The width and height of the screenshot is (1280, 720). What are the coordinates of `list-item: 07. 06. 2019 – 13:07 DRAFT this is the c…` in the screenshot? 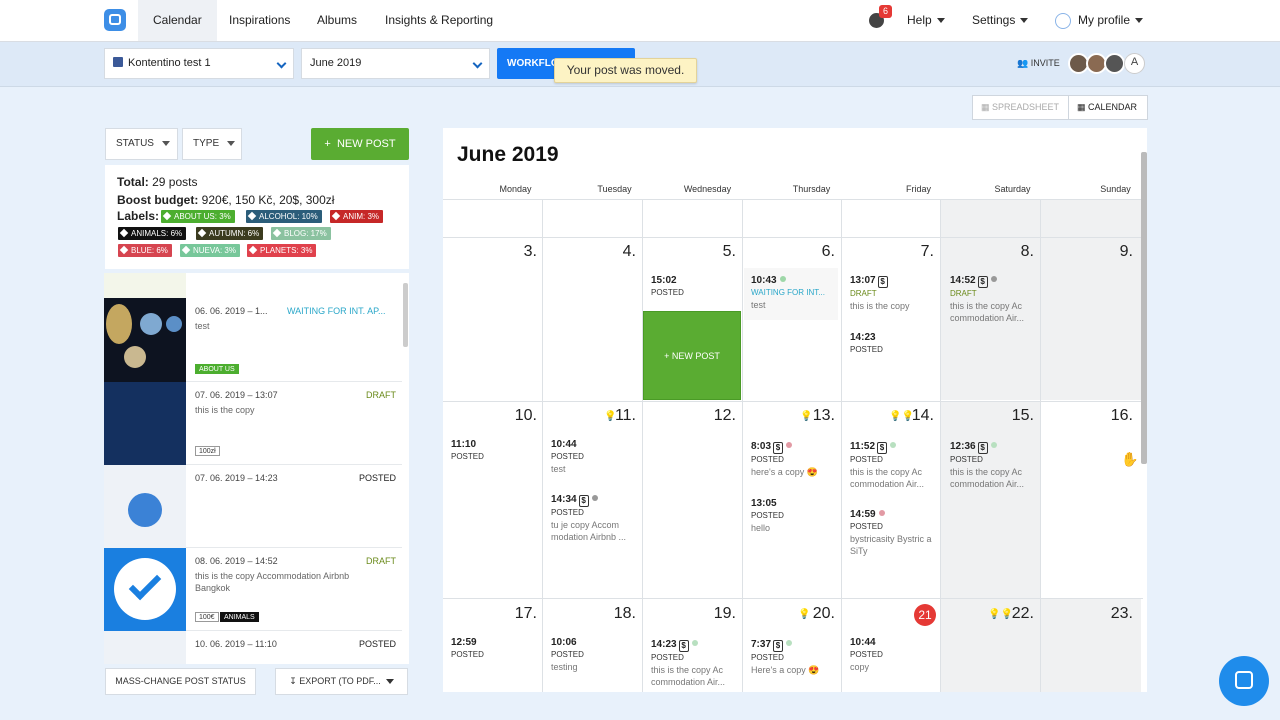 It's located at (253, 423).